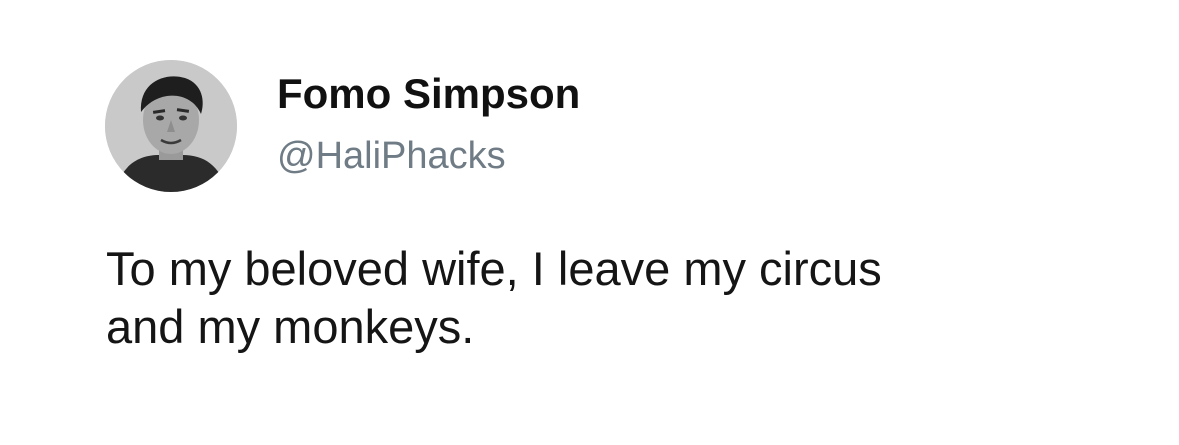 The width and height of the screenshot is (1179, 445). What do you see at coordinates (494, 268) in the screenshot?
I see `tweet-text-line: To my beloved wife, I leave my circus` at bounding box center [494, 268].